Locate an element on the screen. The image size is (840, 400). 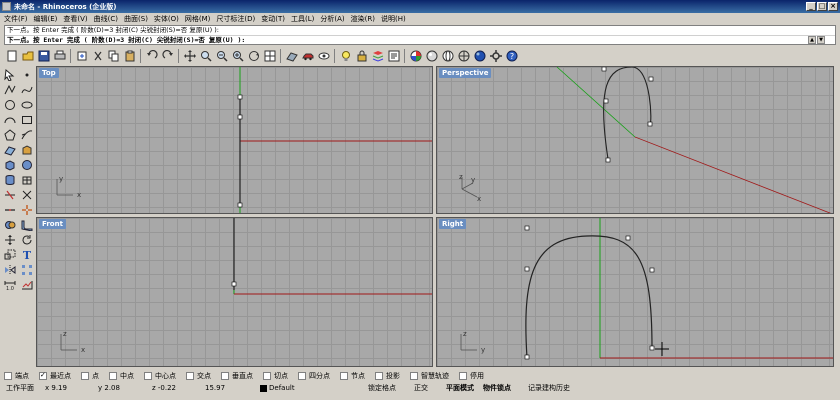
sphere-icon is located at coordinates (479, 56).